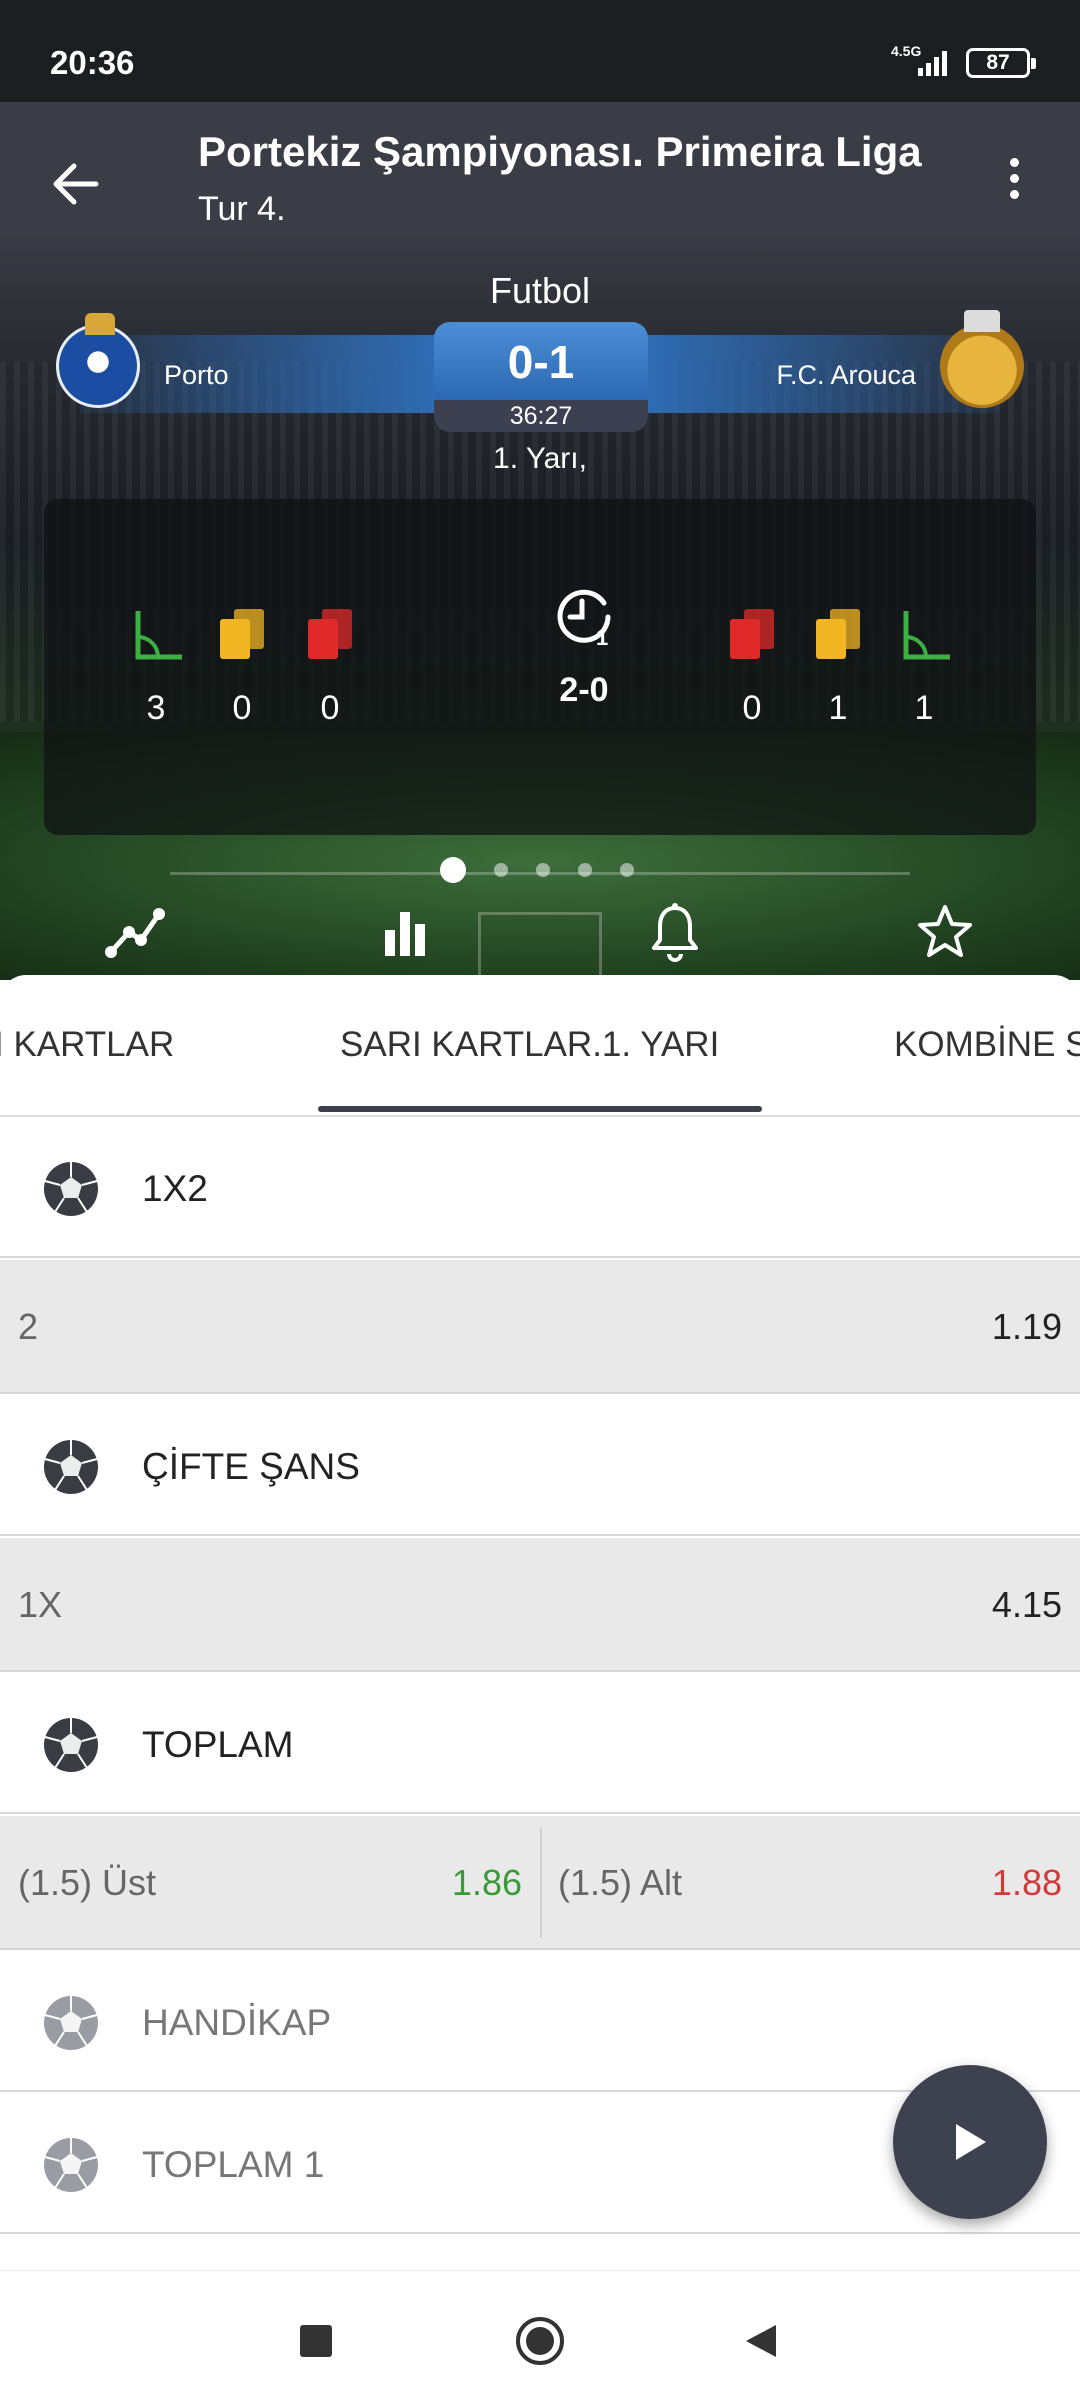 The width and height of the screenshot is (1080, 2400). I want to click on half-time-marker: 1, so click(602, 636).